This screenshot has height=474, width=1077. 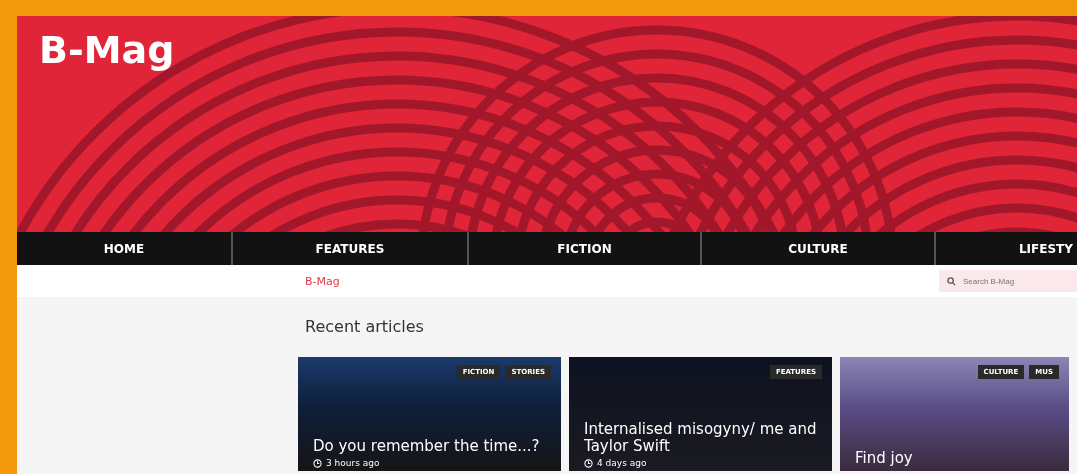 I want to click on nav-link: HOME, so click(x=124, y=248).